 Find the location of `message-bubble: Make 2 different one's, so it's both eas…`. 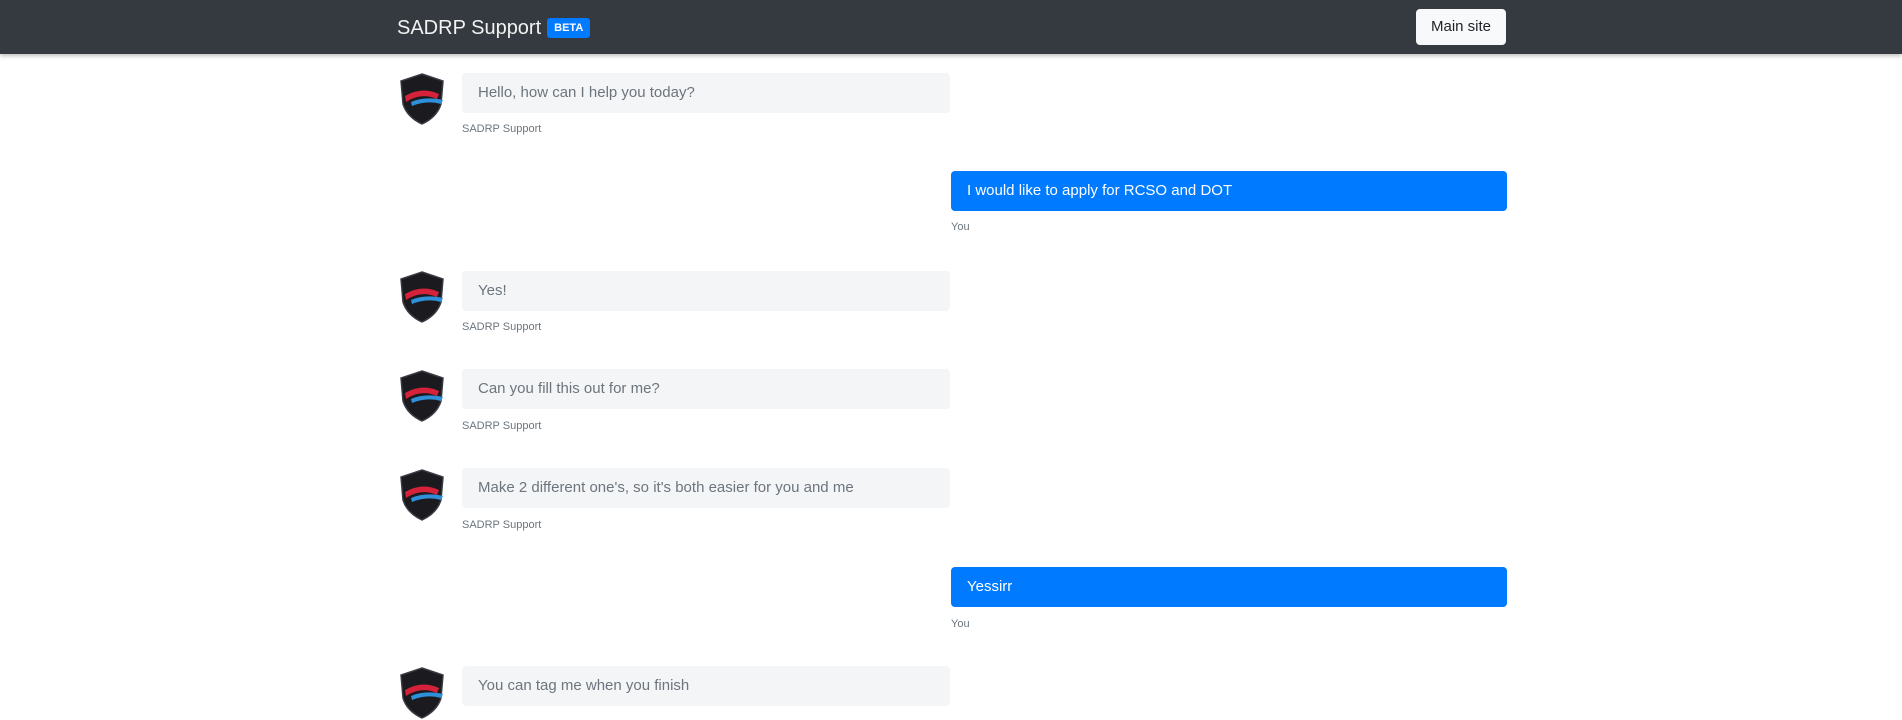

message-bubble: Make 2 different one's, so it's both eas… is located at coordinates (706, 488).